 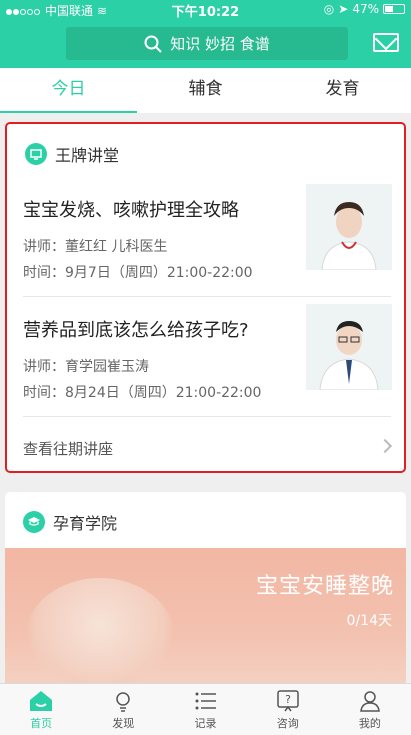 What do you see at coordinates (68, 90) in the screenshot?
I see `tab-today: 今日` at bounding box center [68, 90].